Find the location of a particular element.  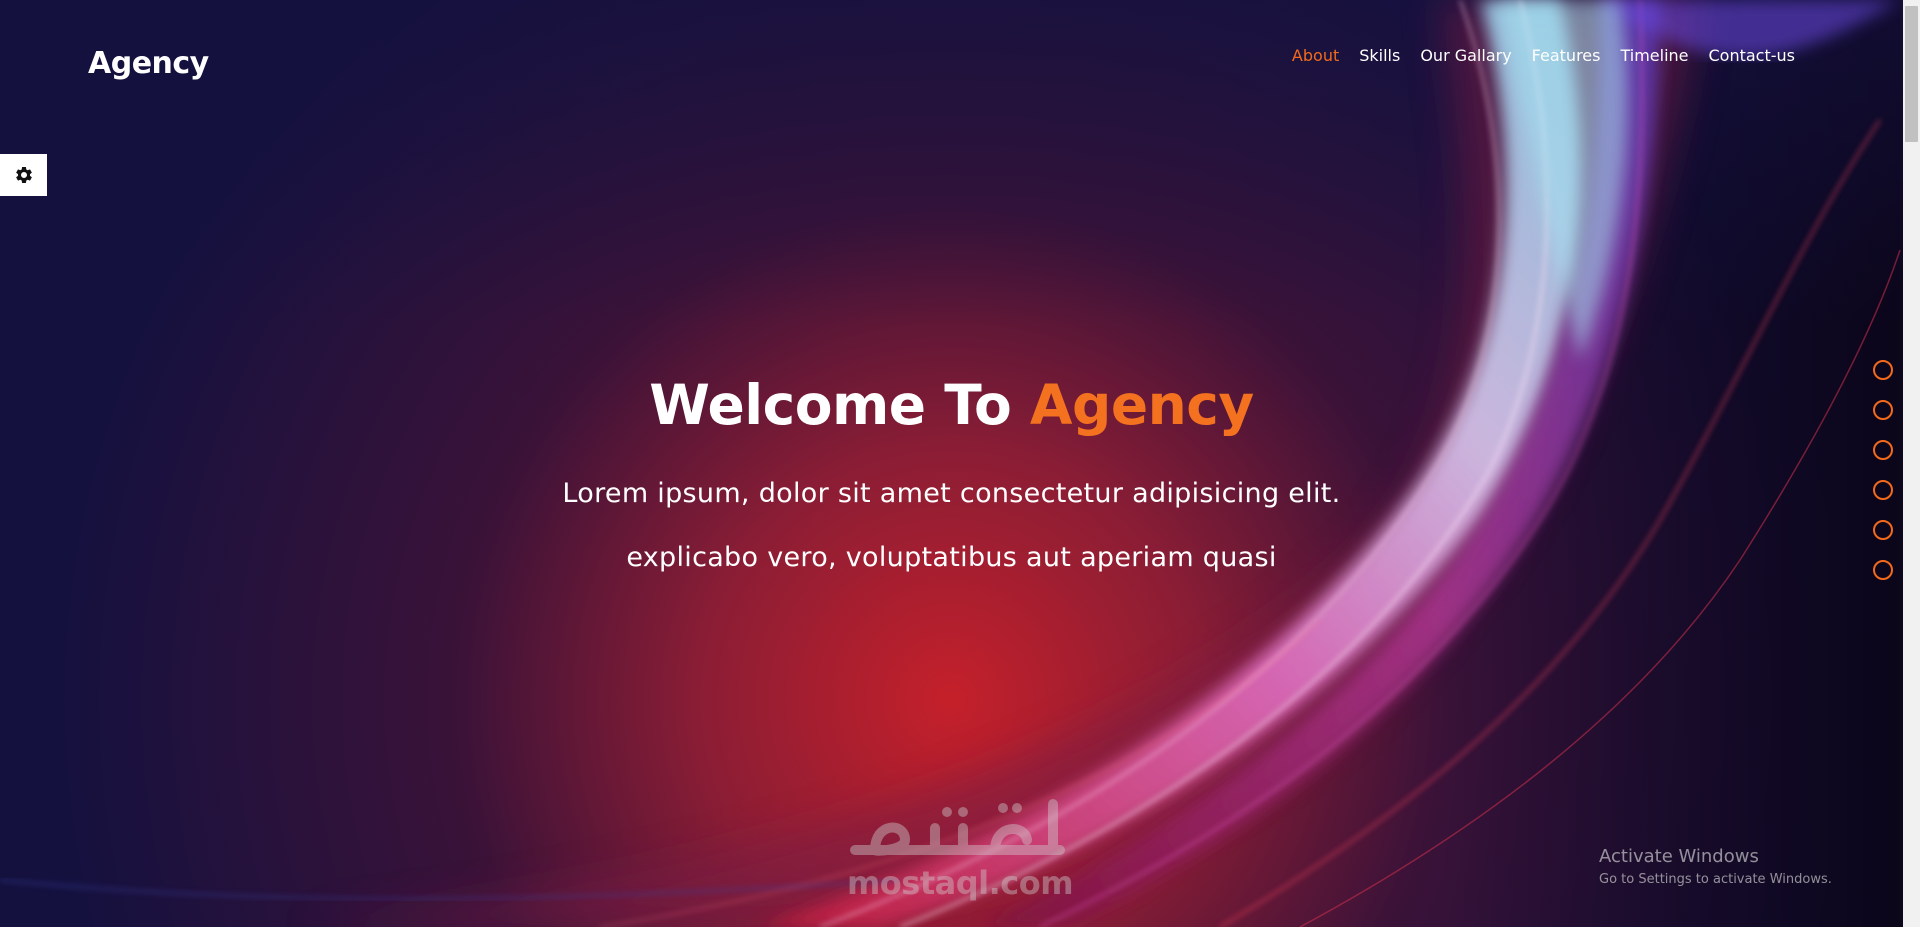

nav-item-skills: Skills is located at coordinates (1379, 56).